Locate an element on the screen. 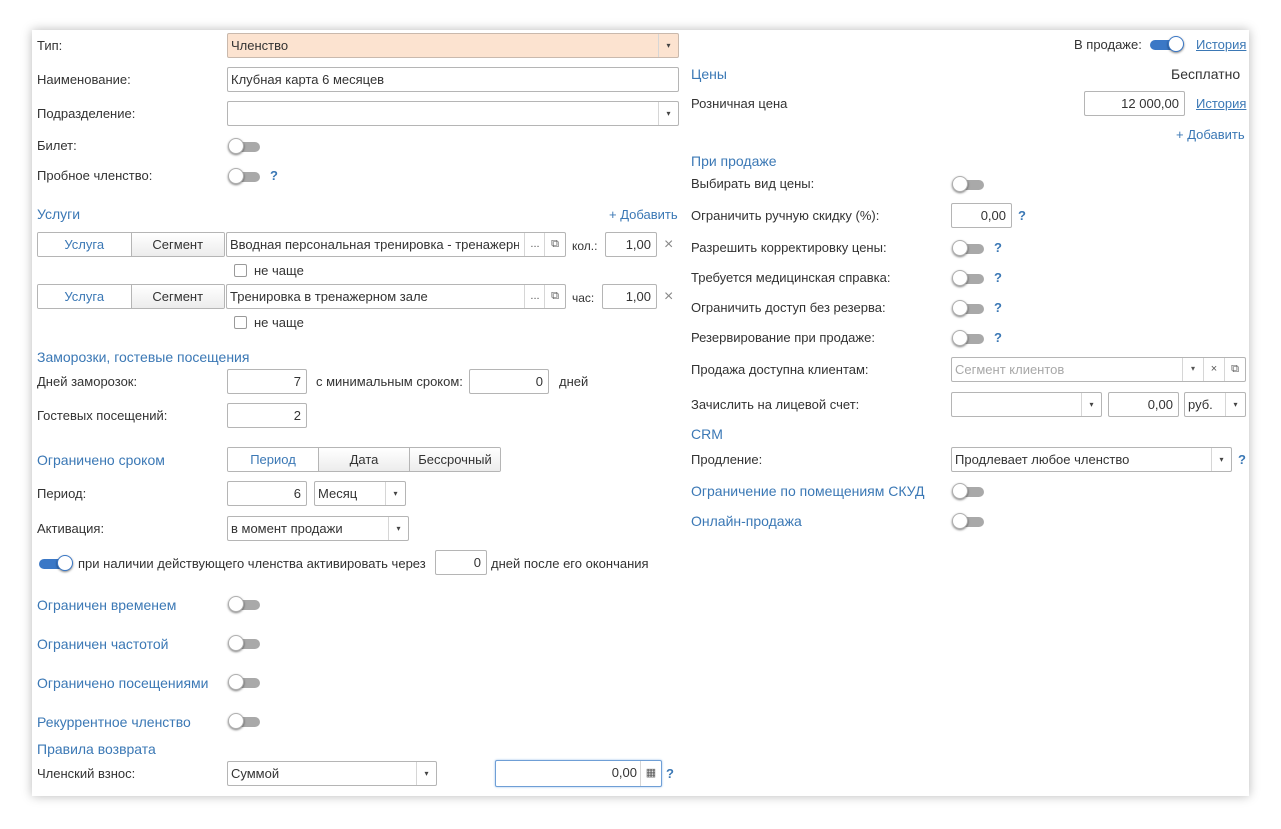  skud-toggle is located at coordinates (969, 491).